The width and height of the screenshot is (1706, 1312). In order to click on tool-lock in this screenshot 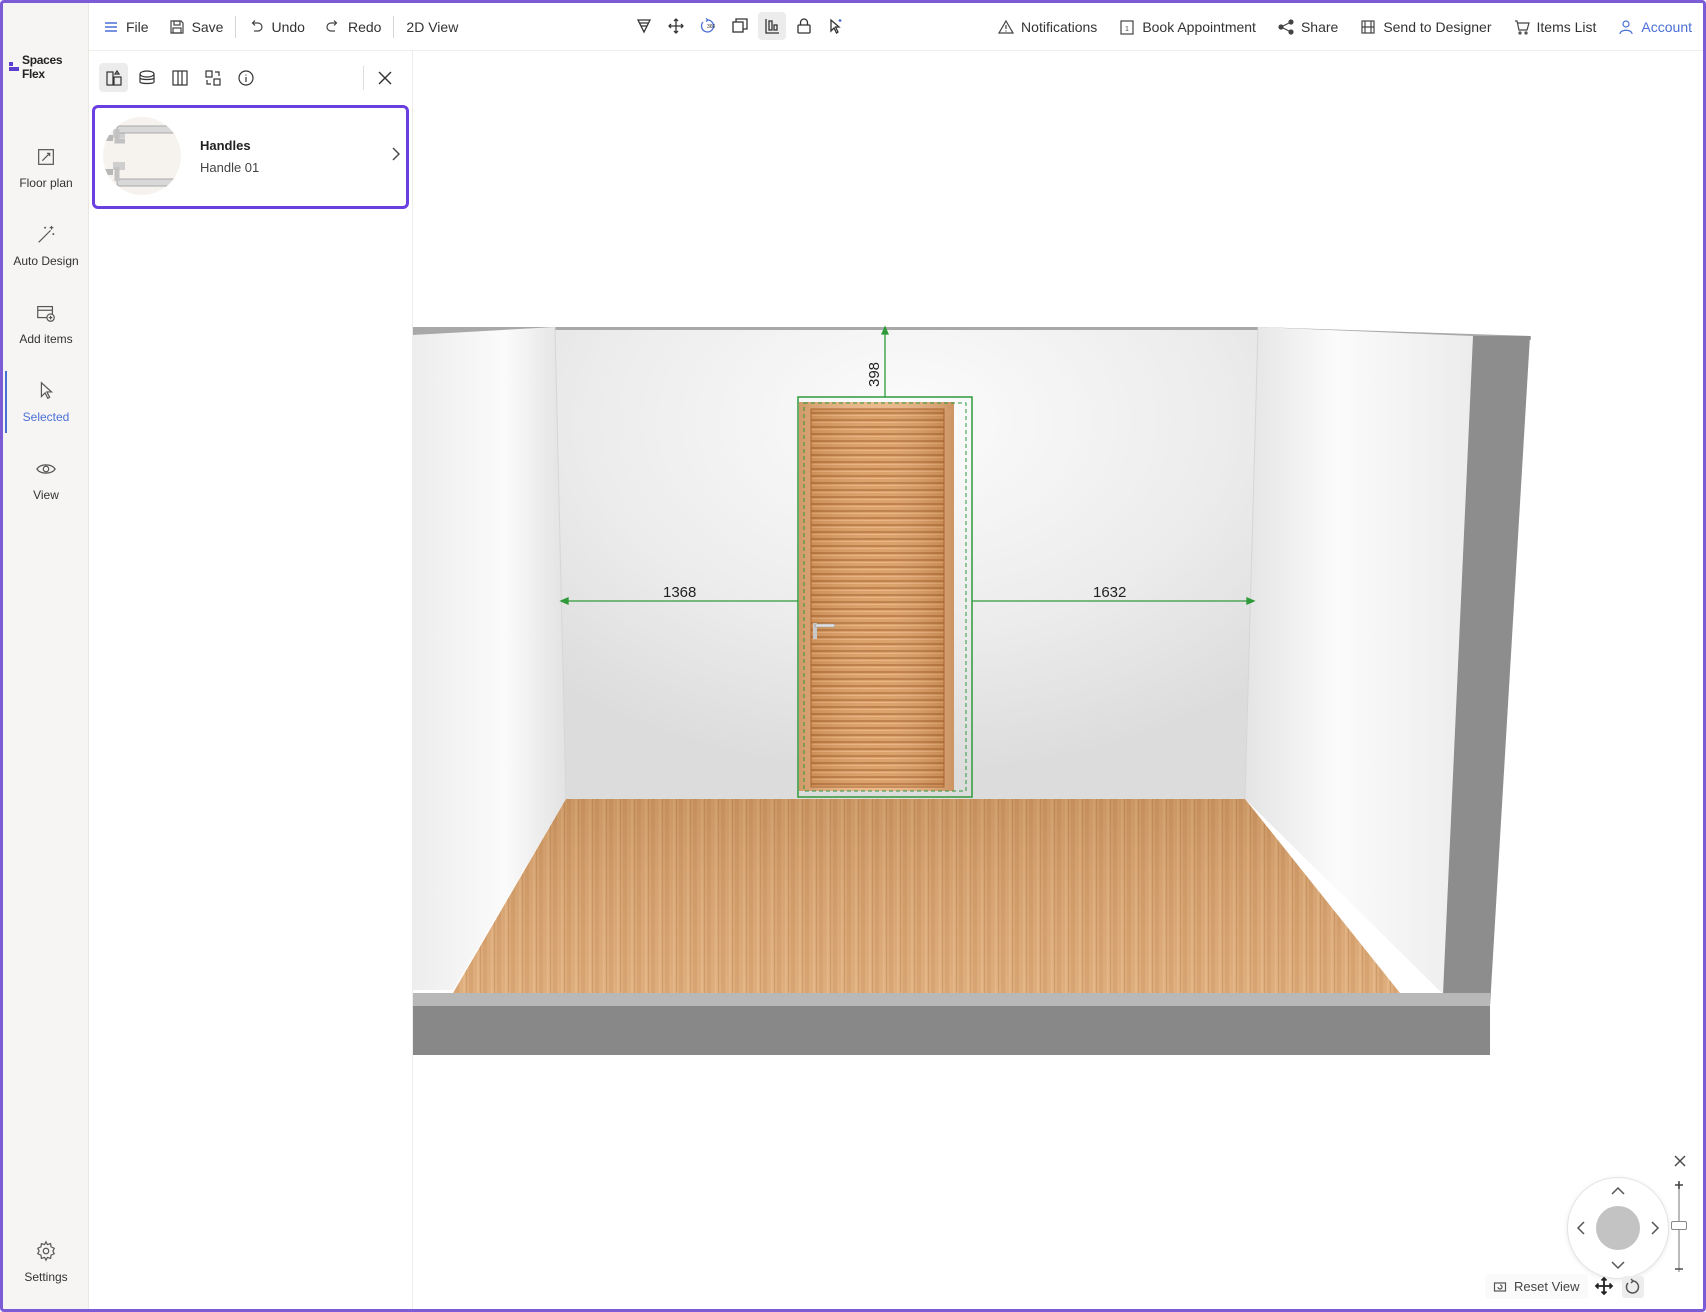, I will do `click(804, 26)`.